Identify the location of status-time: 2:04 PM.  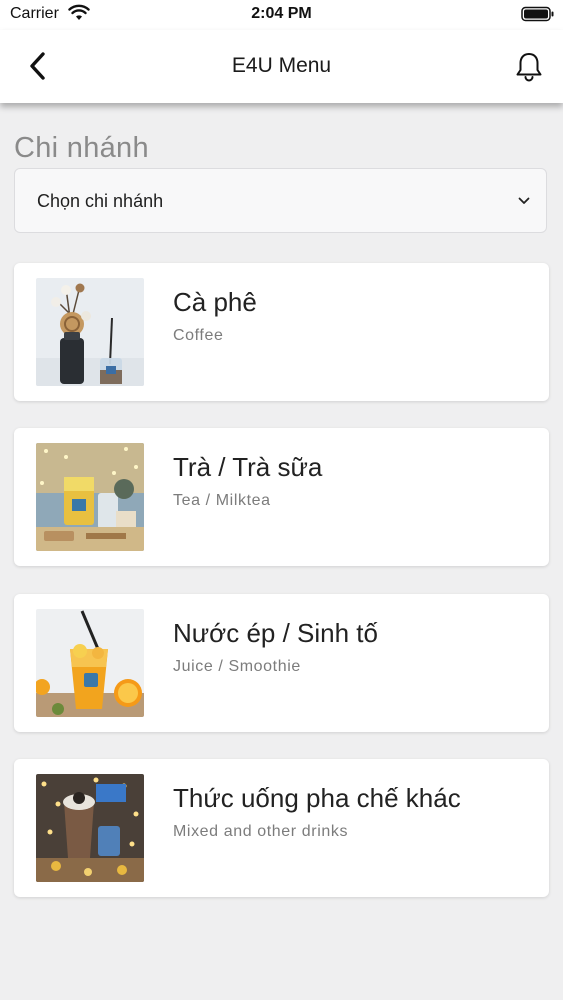
(281, 13).